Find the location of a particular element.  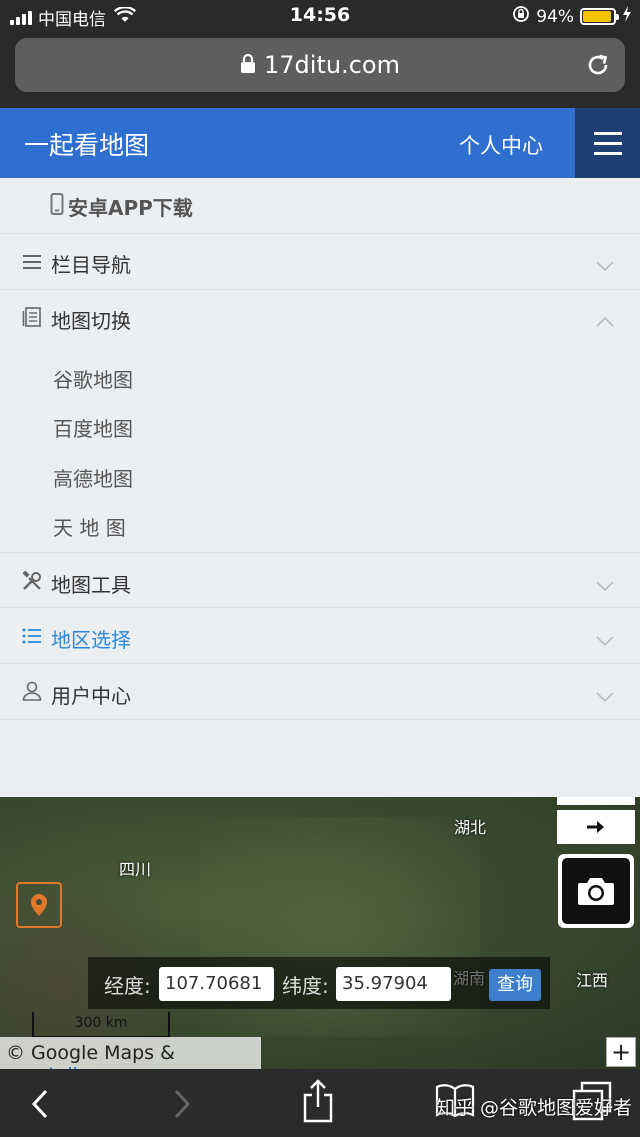

query-button: 查询 is located at coordinates (515, 985).